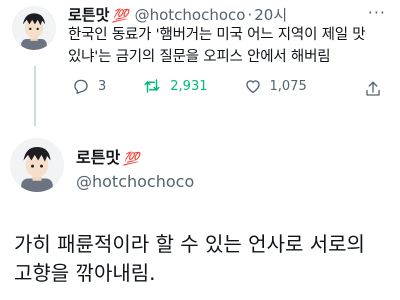  I want to click on reply-count: 3, so click(102, 86).